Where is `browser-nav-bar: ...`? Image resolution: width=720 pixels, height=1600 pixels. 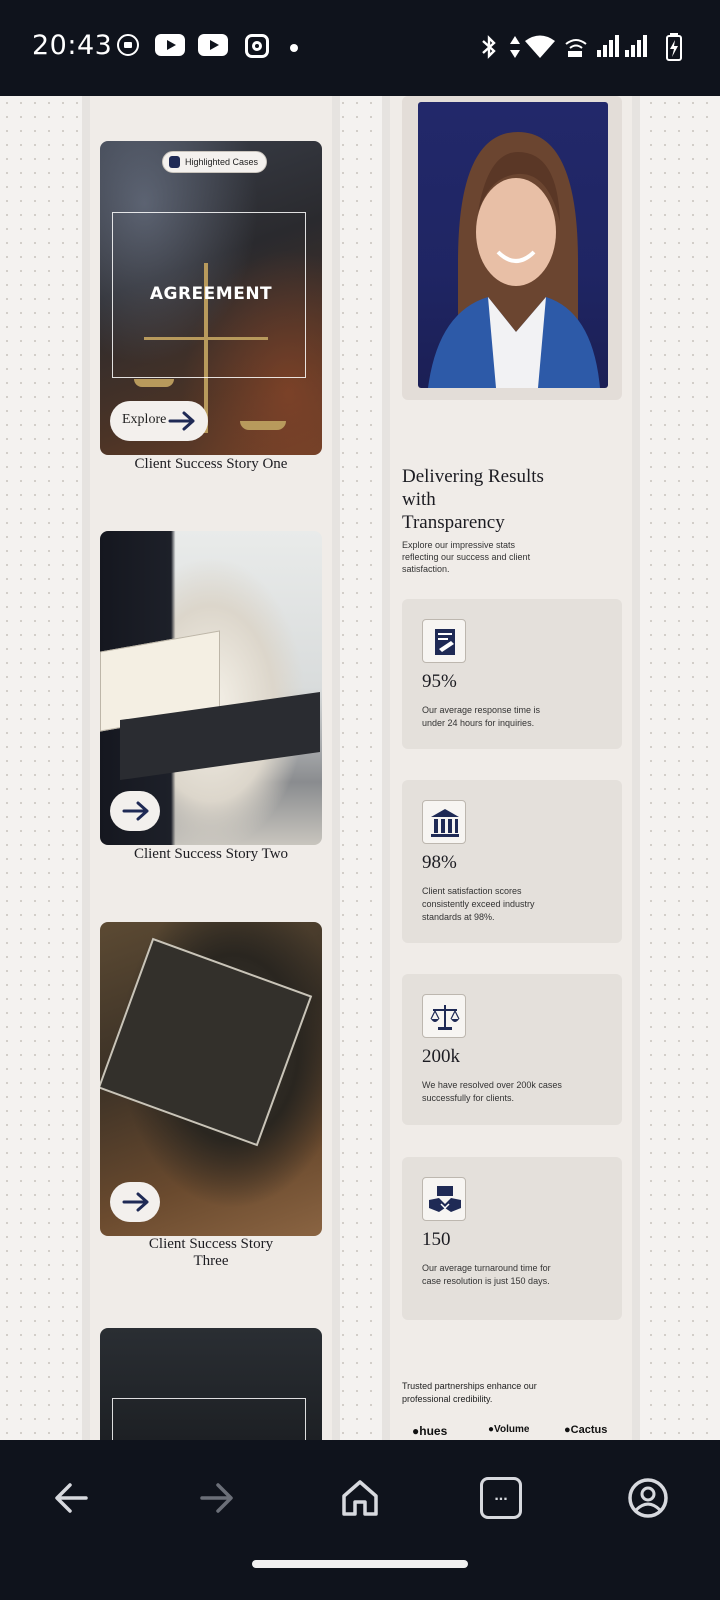 browser-nav-bar: ... is located at coordinates (360, 1520).